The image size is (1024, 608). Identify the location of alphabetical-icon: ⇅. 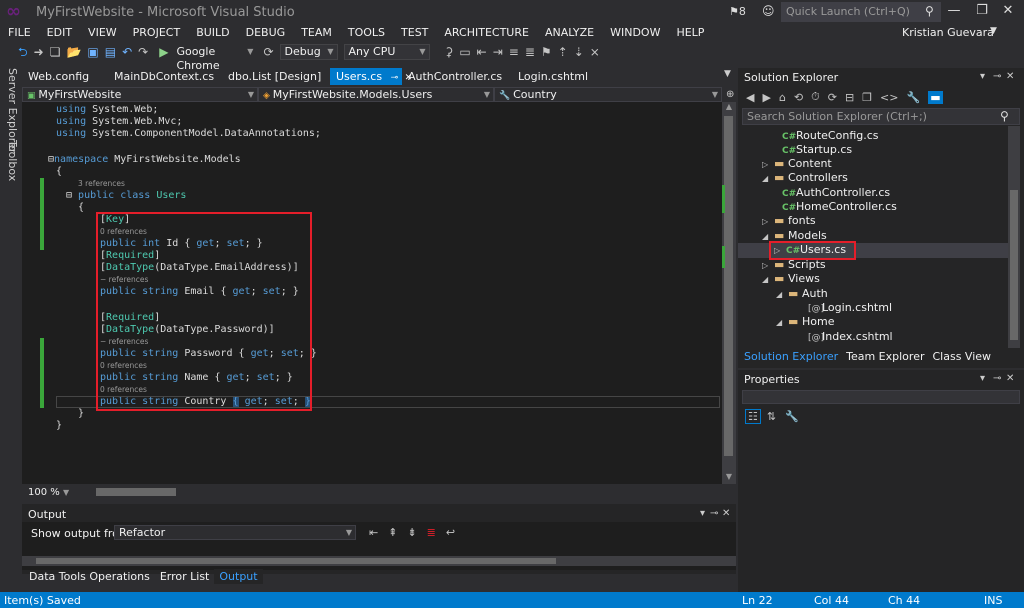
(771, 416).